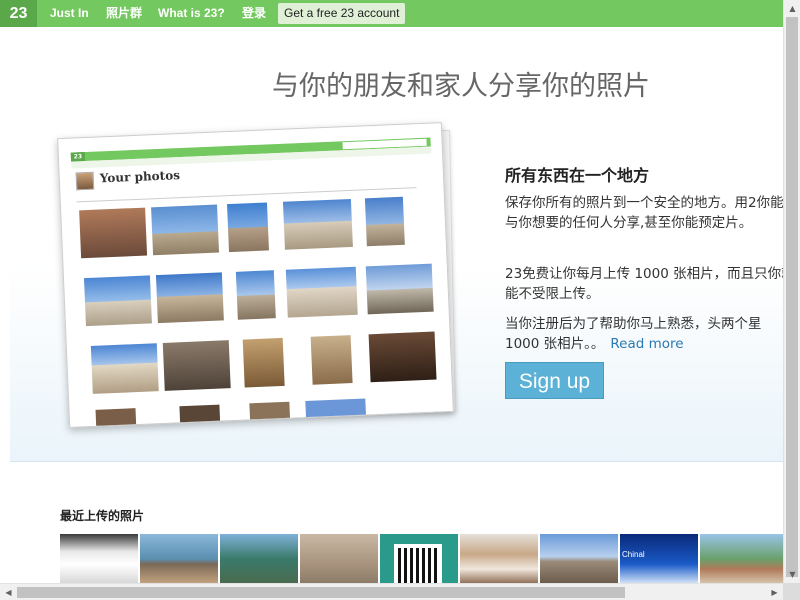  Describe the element at coordinates (8, 592) in the screenshot. I see `scroll-left-arrow-icon: ◀` at that location.